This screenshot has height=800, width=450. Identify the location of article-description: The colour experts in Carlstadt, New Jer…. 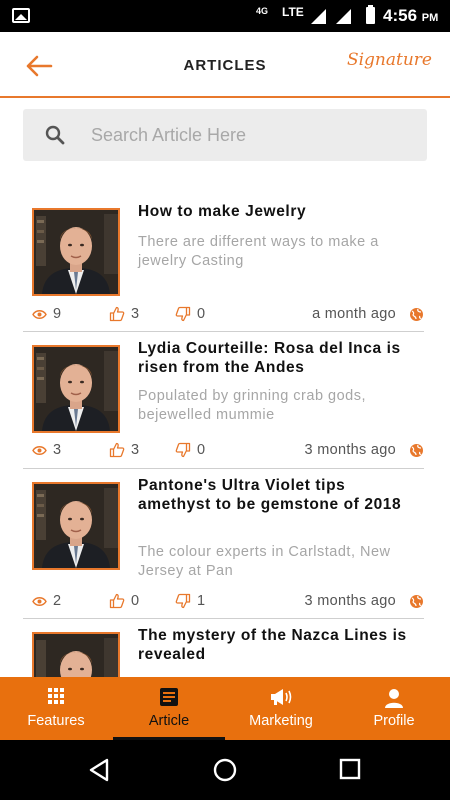
(264, 561).